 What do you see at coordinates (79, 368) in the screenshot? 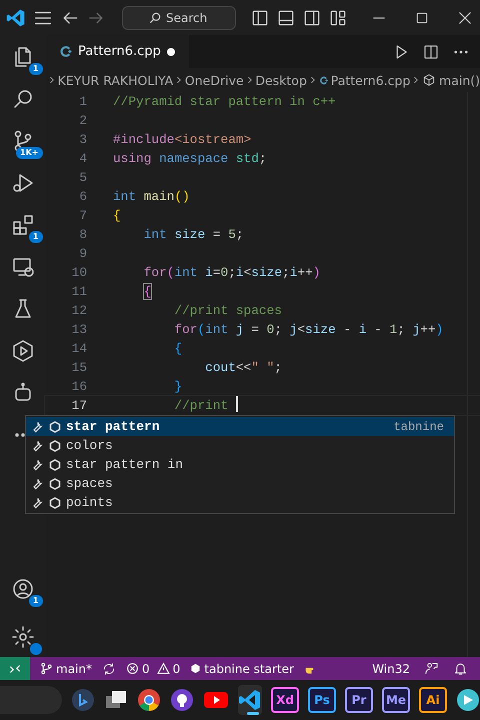
I see `line-number: 15` at bounding box center [79, 368].